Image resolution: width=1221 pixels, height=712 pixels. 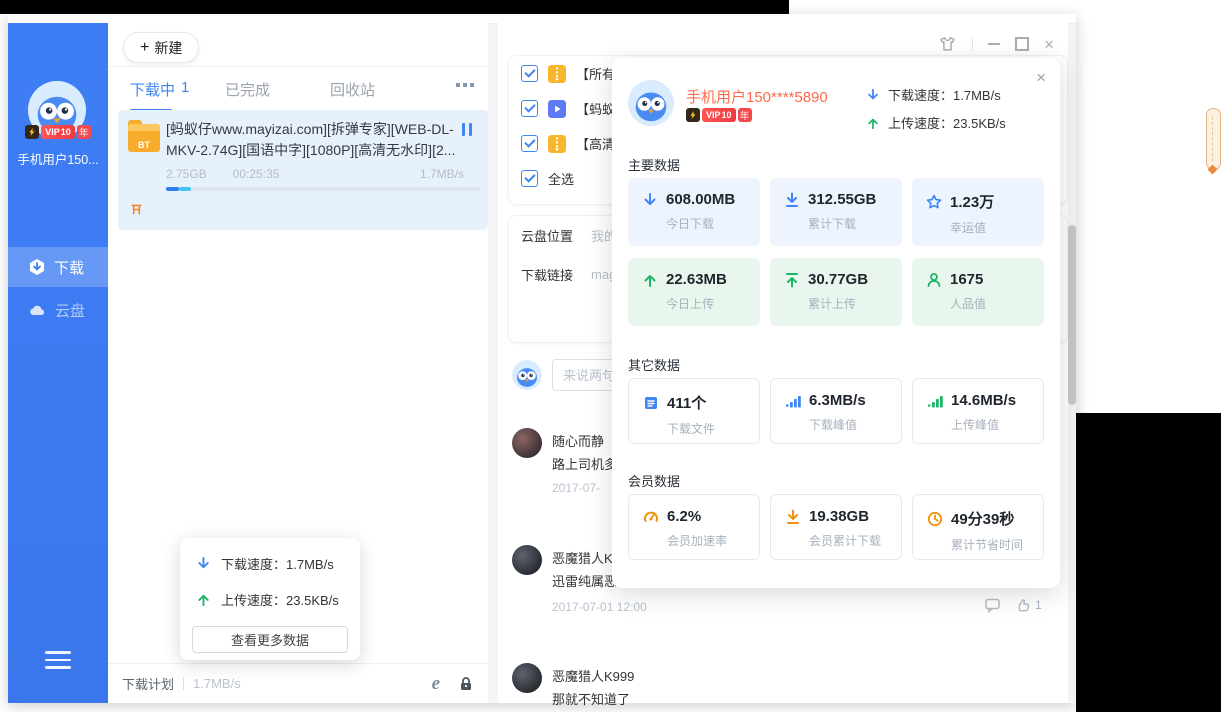 What do you see at coordinates (978, 212) in the screenshot?
I see `stat-card-luck: 1.23万 幸运值` at bounding box center [978, 212].